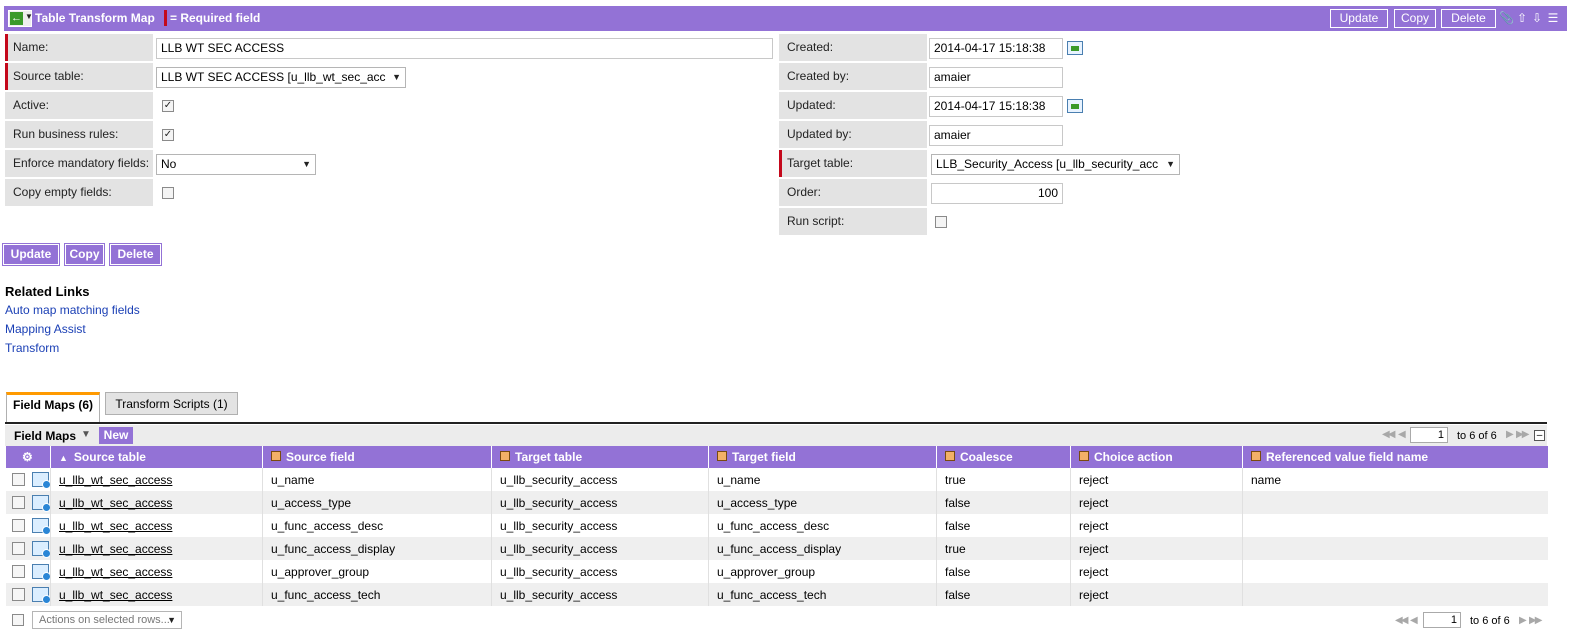 The width and height of the screenshot is (1572, 637). What do you see at coordinates (79, 47) in the screenshot?
I see `name-label: Name:` at bounding box center [79, 47].